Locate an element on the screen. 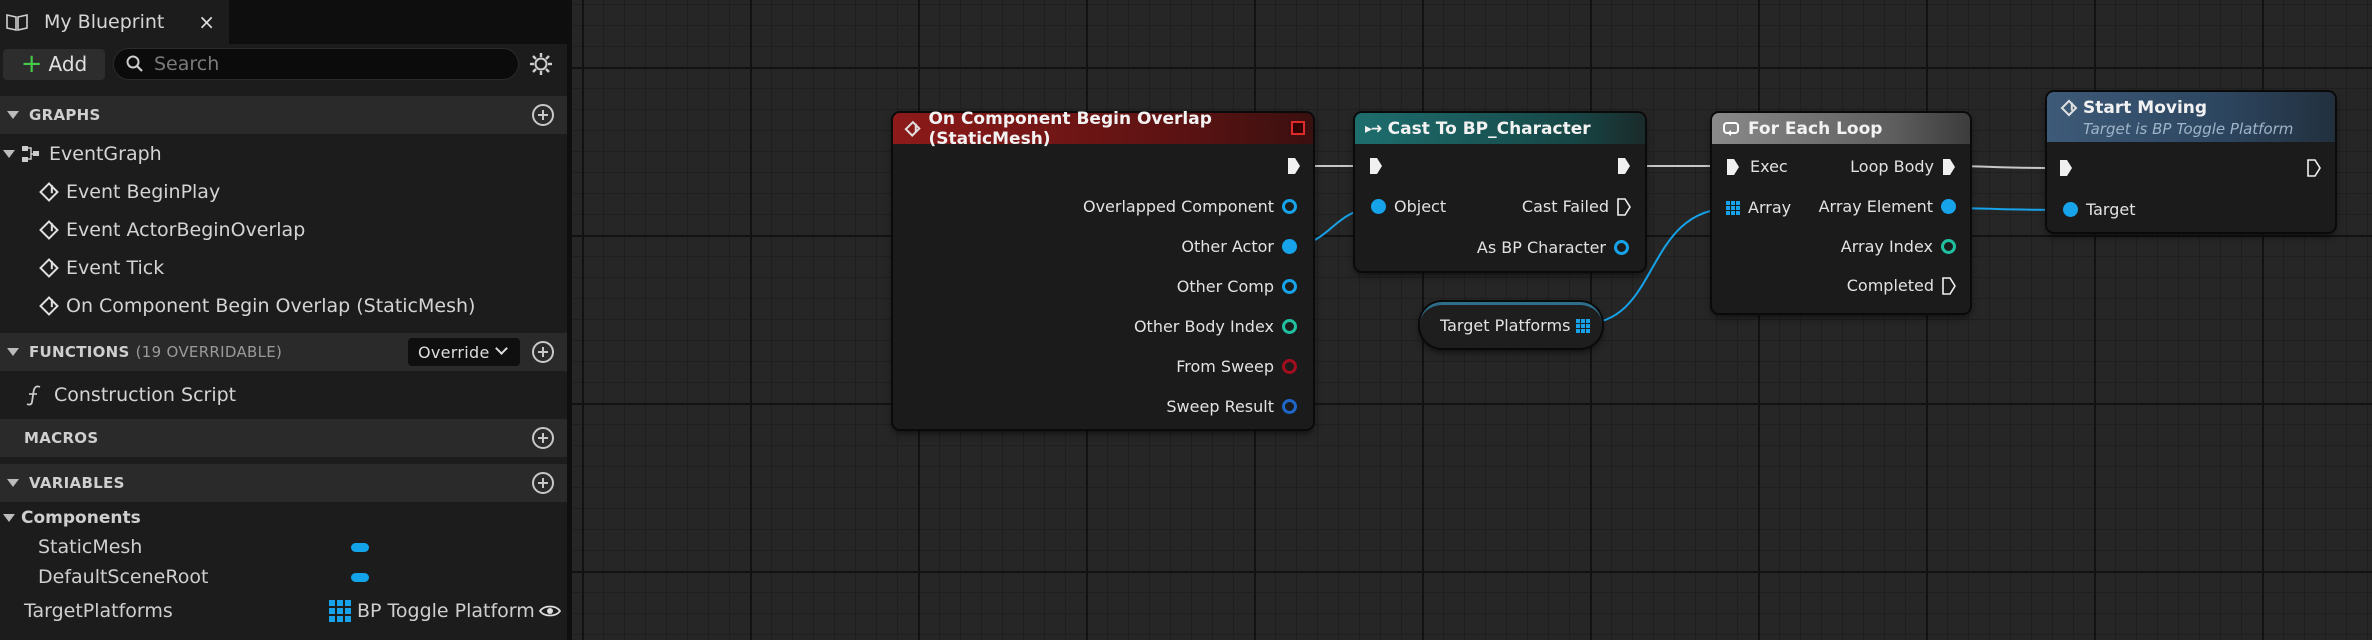  node-target-platforms-getter: Target Platforms is located at coordinates (1511, 325).